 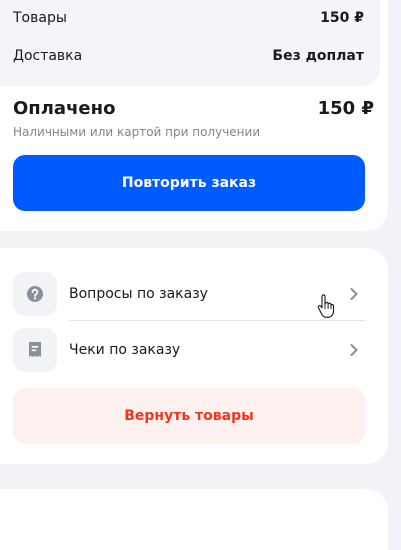 What do you see at coordinates (35, 350) in the screenshot?
I see `receipt-icon` at bounding box center [35, 350].